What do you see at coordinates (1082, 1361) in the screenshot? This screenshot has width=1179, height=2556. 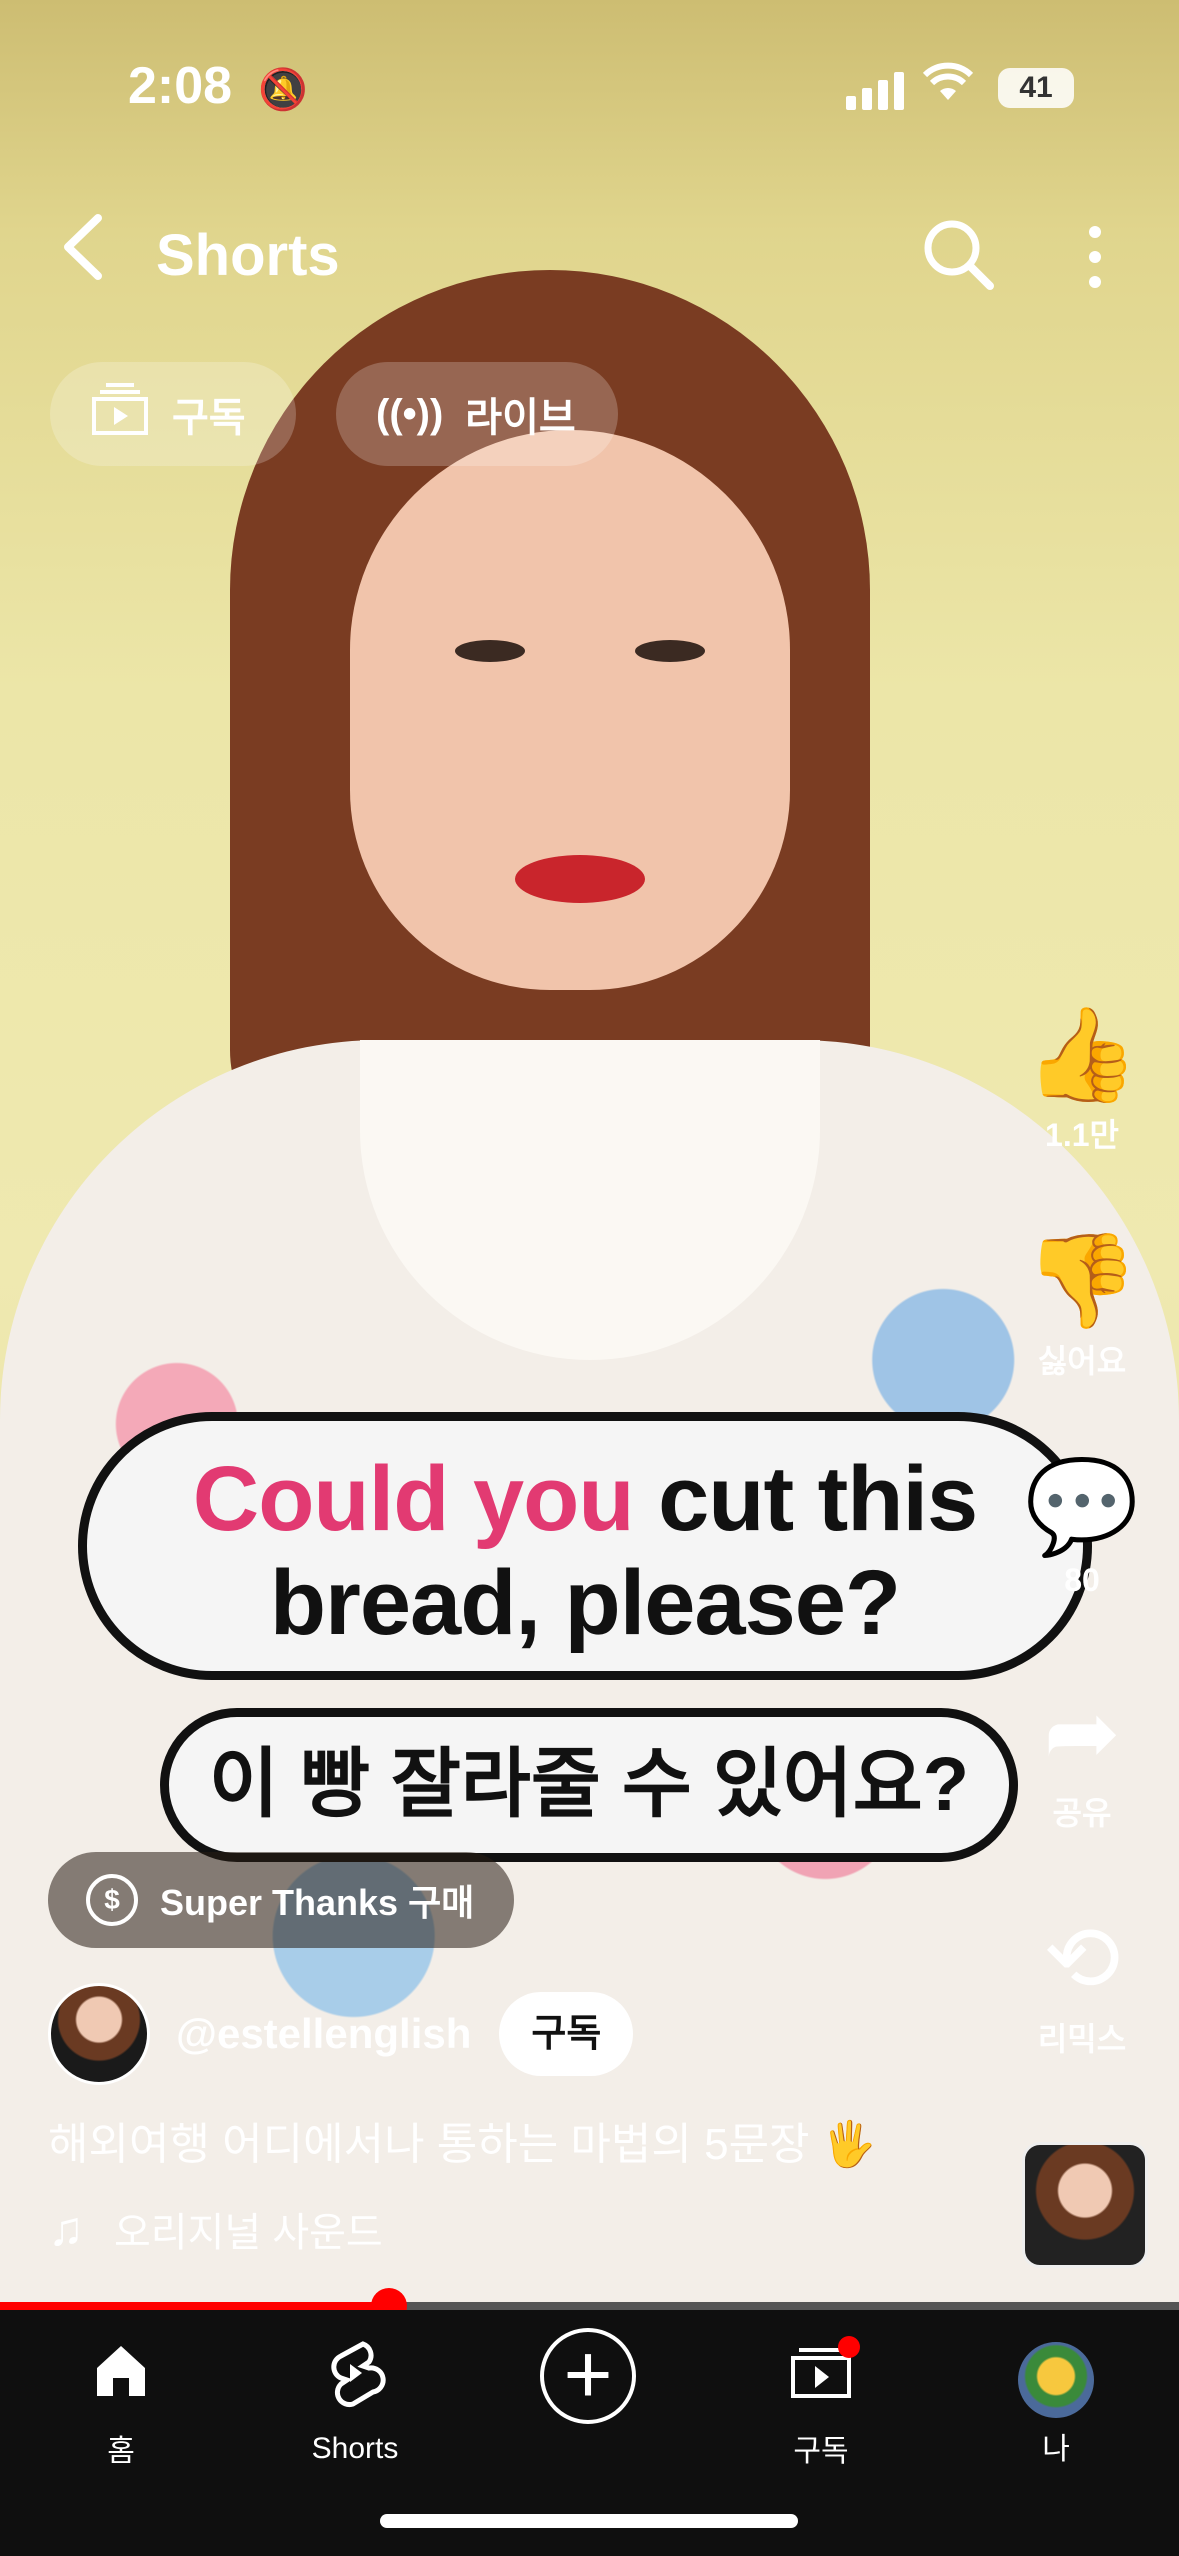 I see `dislike-label: 싫어요` at bounding box center [1082, 1361].